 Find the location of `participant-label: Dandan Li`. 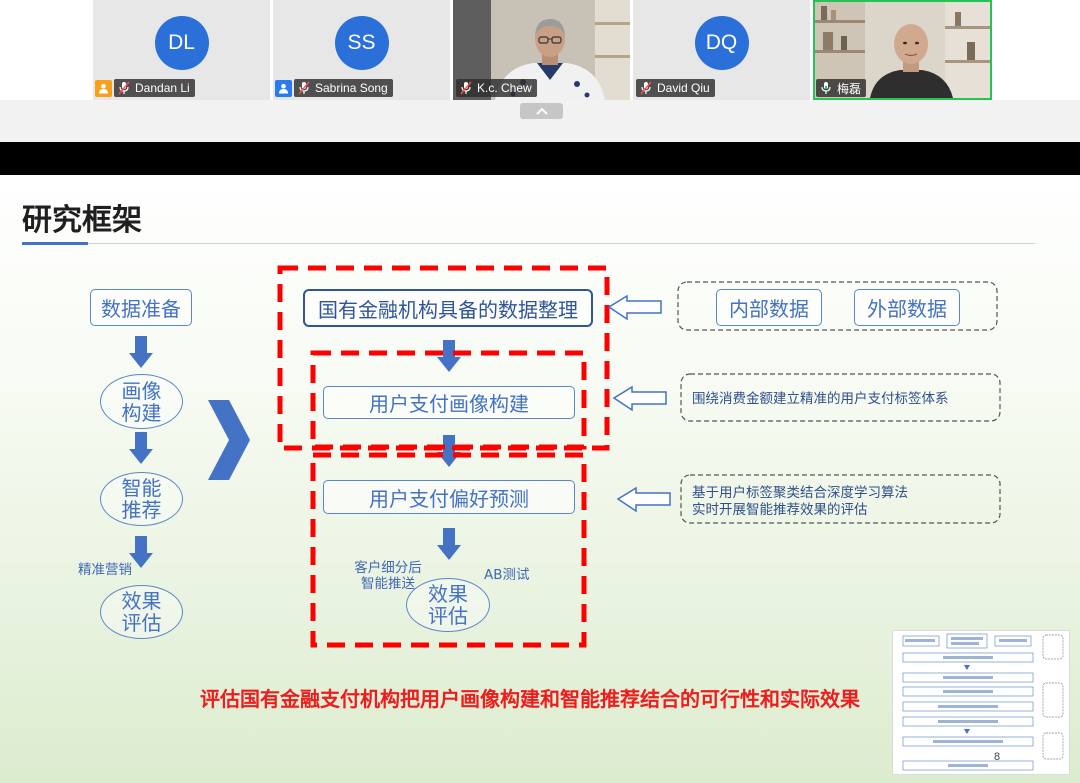

participant-label: Dandan Li is located at coordinates (154, 88).